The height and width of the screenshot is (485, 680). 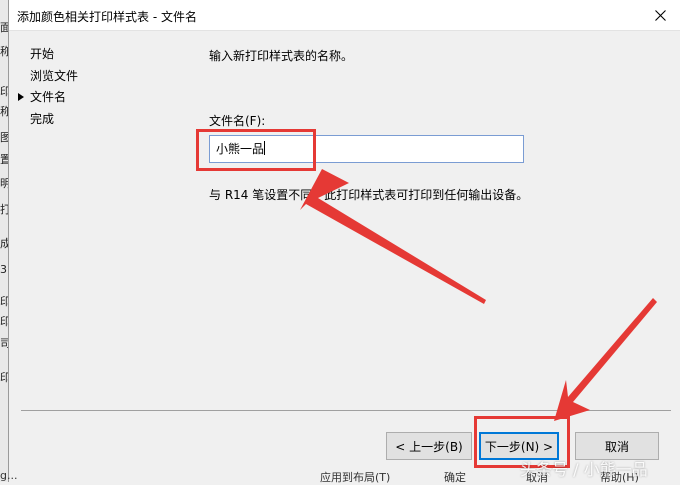 I want to click on annotation-arrow-to-filename, so click(x=393, y=236).